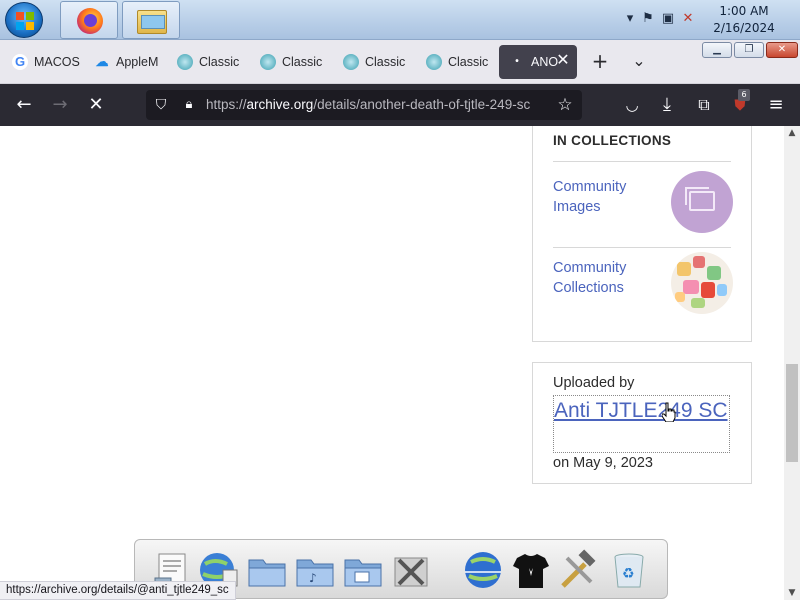 Image resolution: width=800 pixels, height=600 pixels. I want to click on tab-macos: G MACOS, so click(43, 62).